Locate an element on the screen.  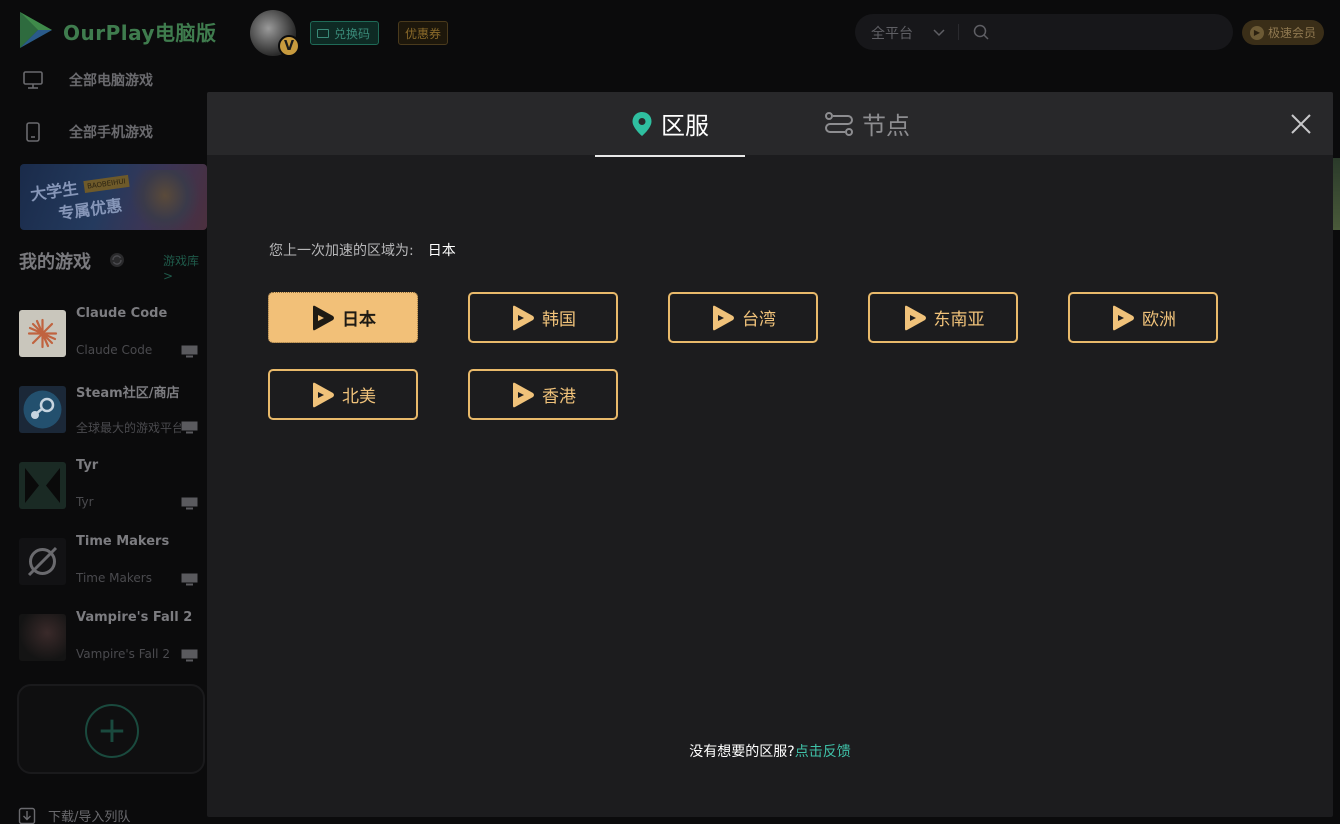
game-name: Claude Code is located at coordinates (122, 313).